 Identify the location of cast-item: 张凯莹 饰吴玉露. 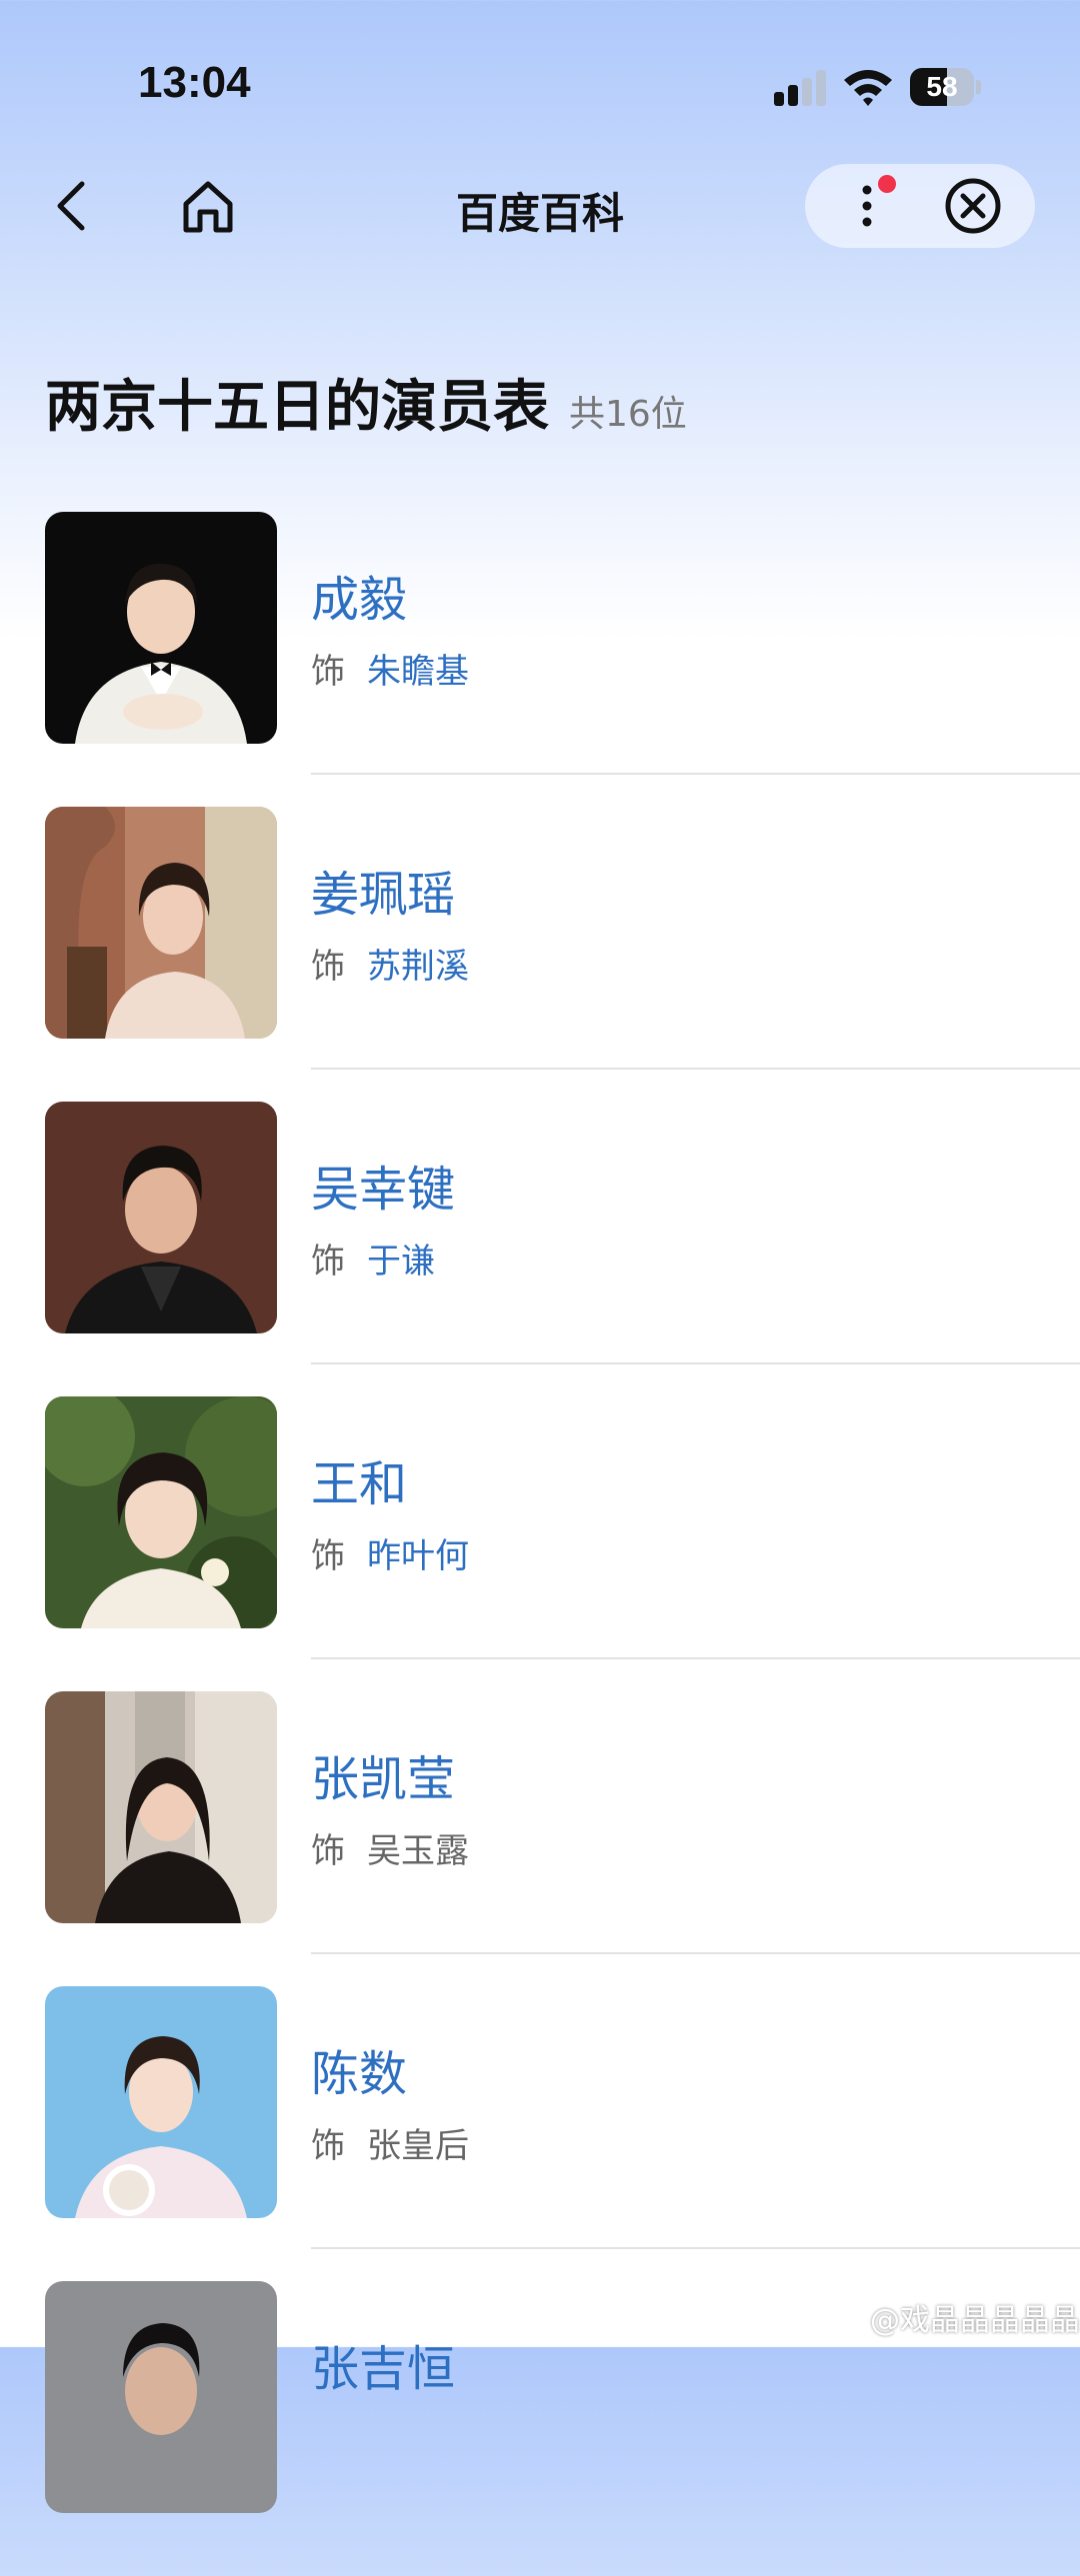
(540, 1838).